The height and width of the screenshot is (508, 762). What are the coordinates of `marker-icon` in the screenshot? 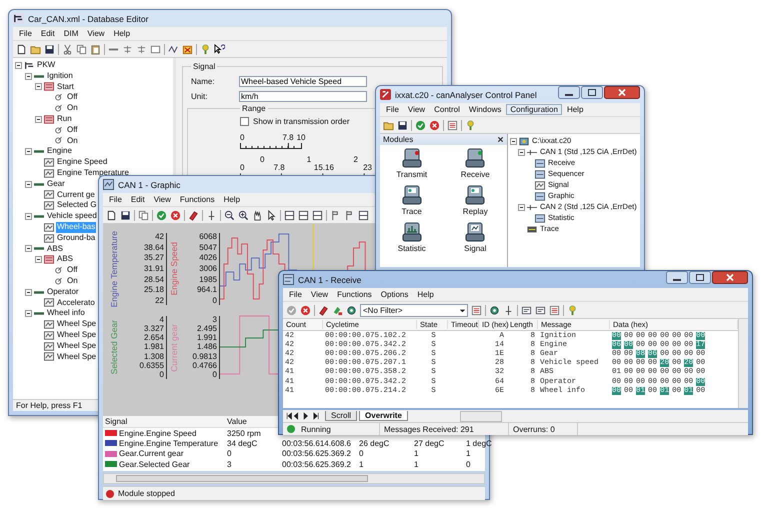 It's located at (335, 215).